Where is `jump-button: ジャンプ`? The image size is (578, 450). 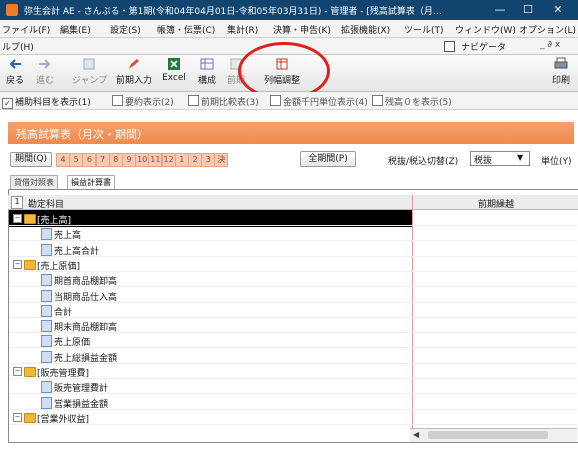 jump-button: ジャンプ is located at coordinates (89, 71).